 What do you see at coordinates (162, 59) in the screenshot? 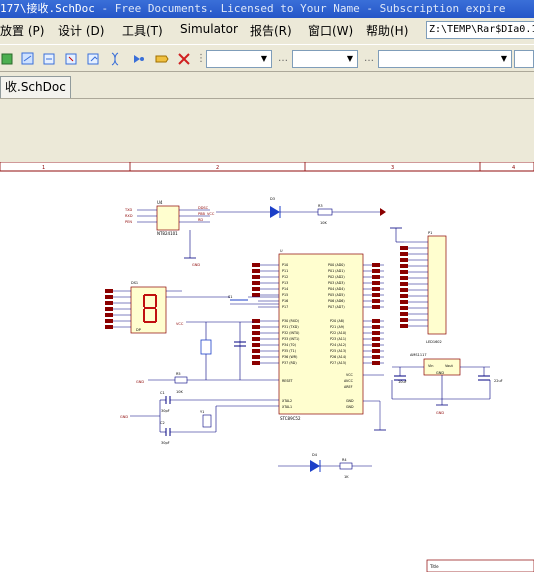
I see `compile-icon` at bounding box center [162, 59].